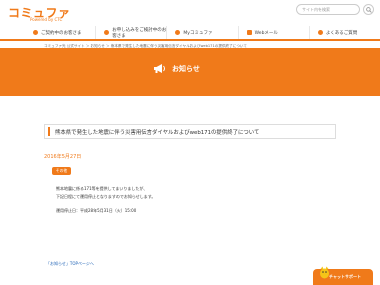  I want to click on nav-label: お申し込みをご検討中のお客さま, so click(139, 33).